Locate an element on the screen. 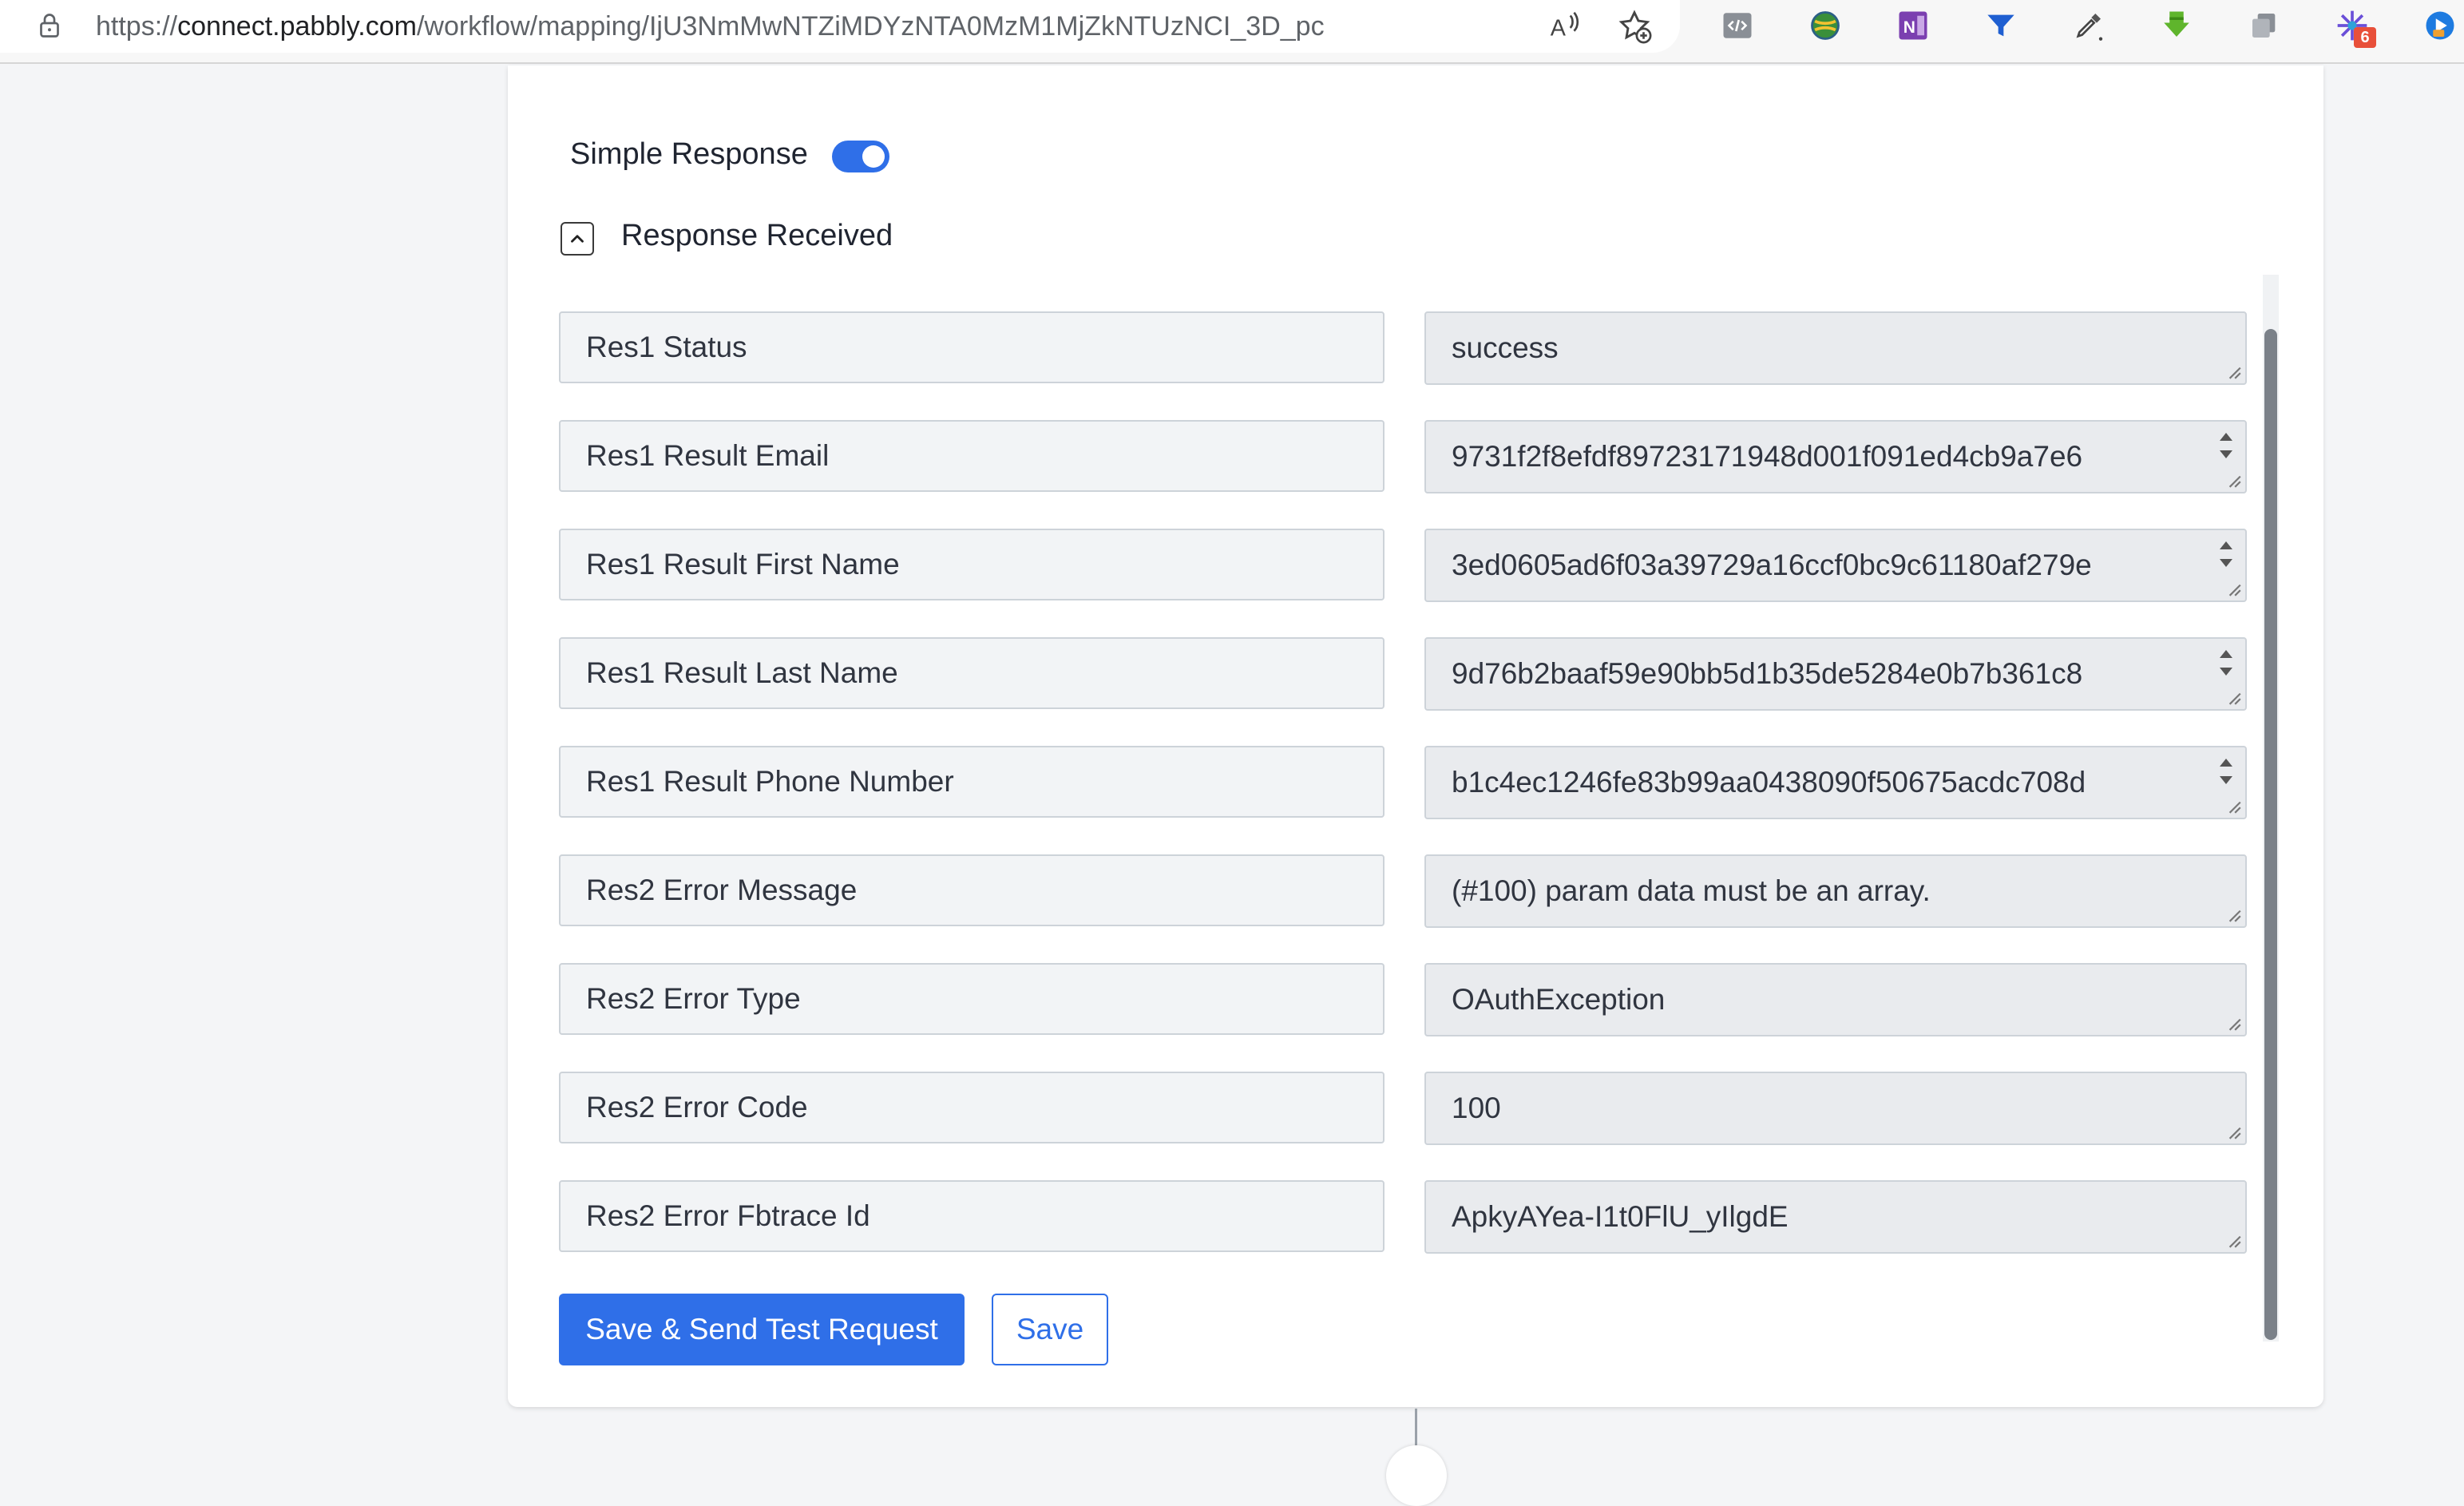 The height and width of the screenshot is (1506, 2464). svg-text: N is located at coordinates (1909, 28).